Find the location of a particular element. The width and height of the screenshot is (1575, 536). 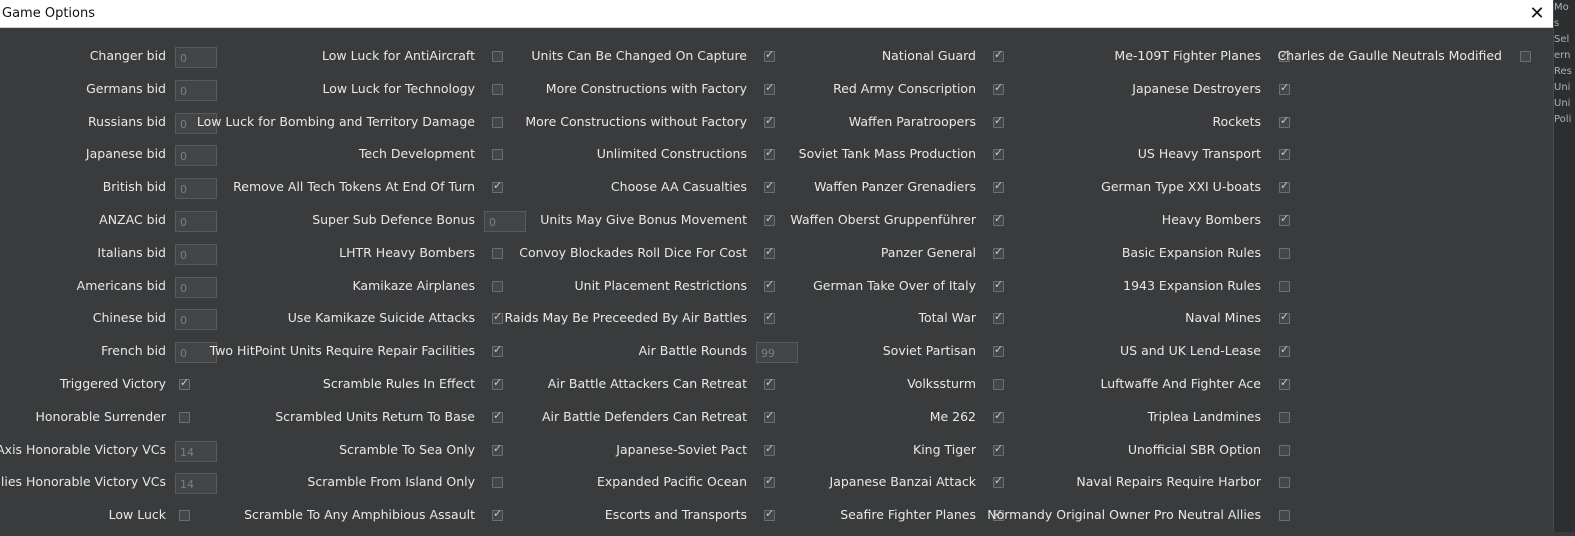

title-bar: Game Options ✕ is located at coordinates (776, 14).